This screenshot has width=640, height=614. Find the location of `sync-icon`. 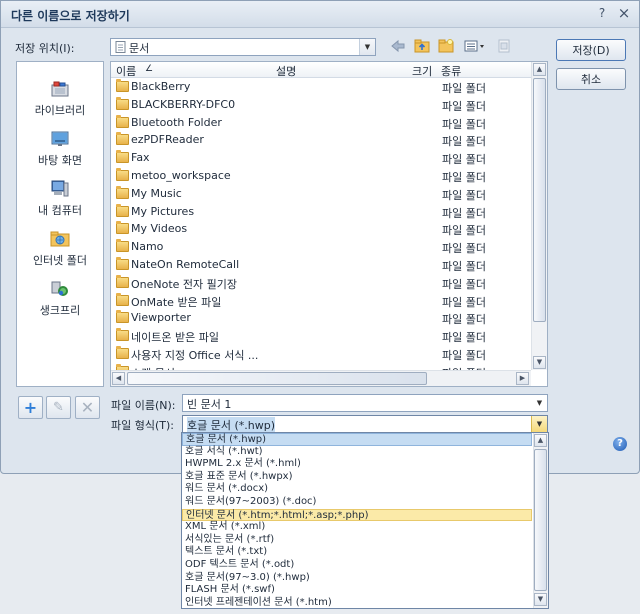

sync-icon is located at coordinates (59, 288).